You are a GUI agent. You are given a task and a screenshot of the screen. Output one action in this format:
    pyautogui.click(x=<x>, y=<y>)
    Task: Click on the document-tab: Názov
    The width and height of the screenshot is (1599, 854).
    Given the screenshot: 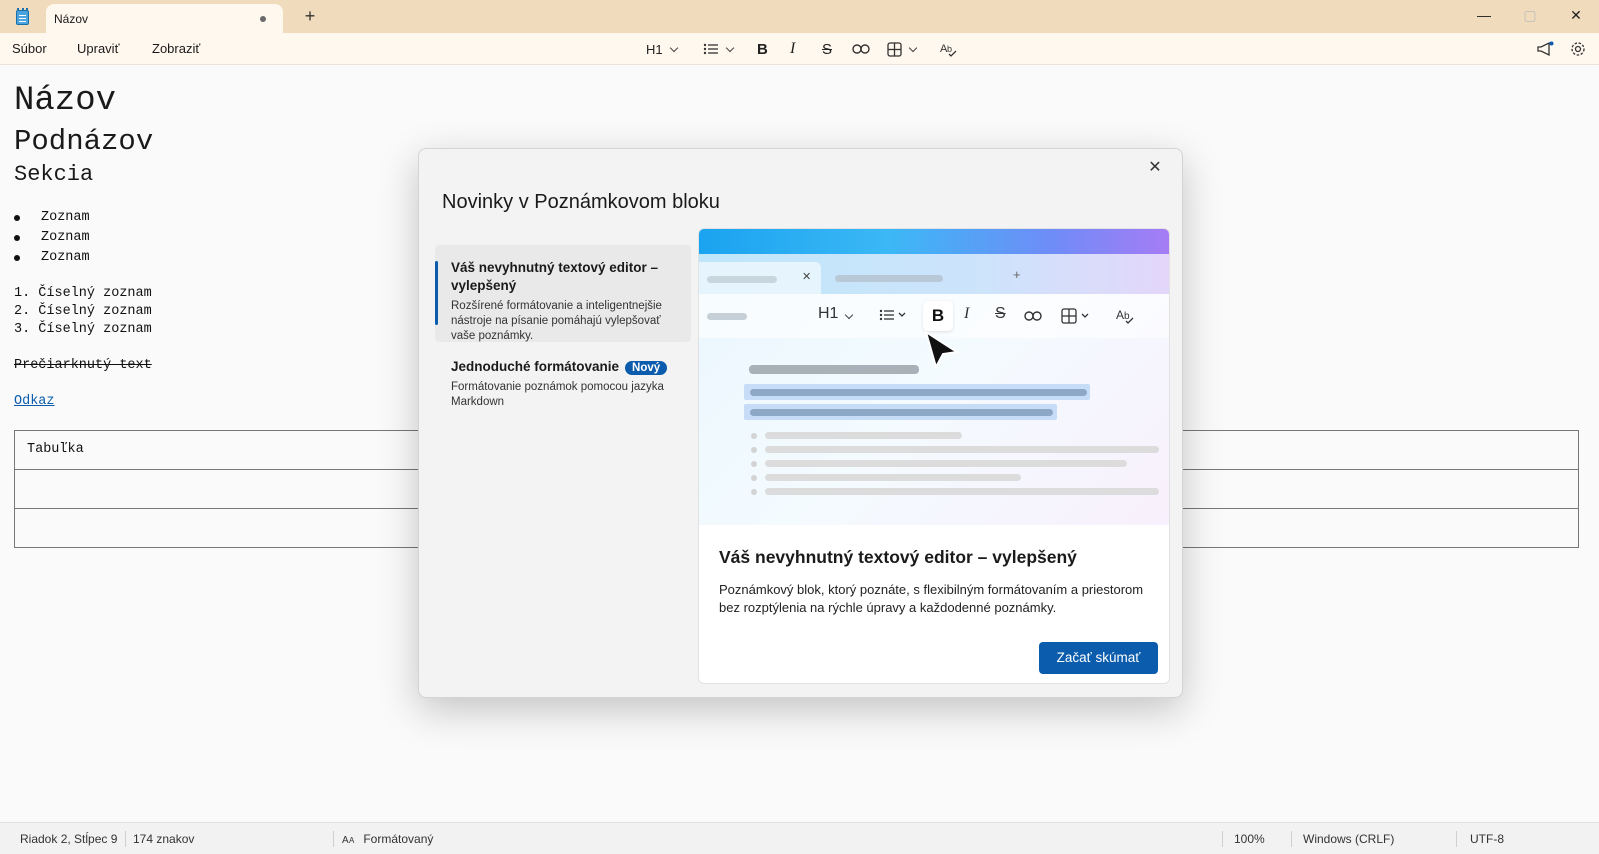 What is the action you would take?
    pyautogui.click(x=164, y=18)
    